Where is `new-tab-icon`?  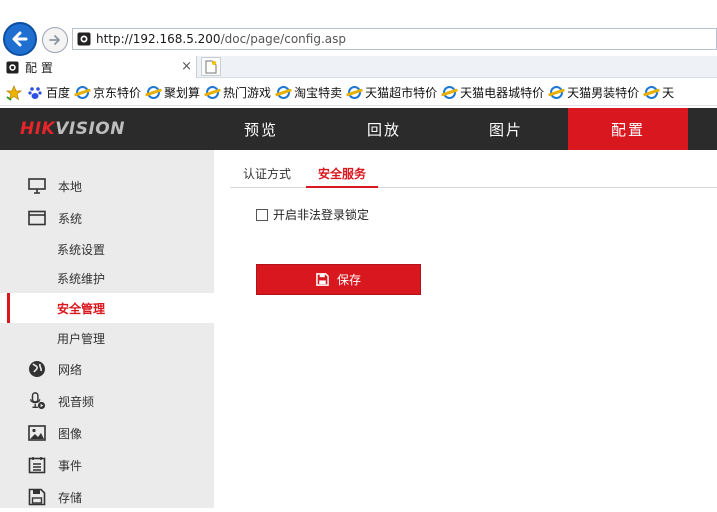 new-tab-icon is located at coordinates (211, 66).